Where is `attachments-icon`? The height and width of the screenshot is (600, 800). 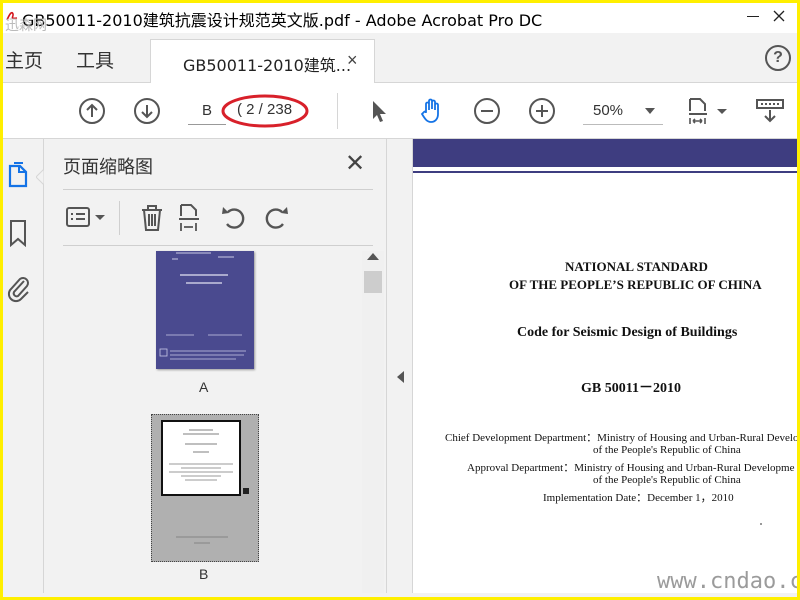
attachments-icon is located at coordinates (19, 289).